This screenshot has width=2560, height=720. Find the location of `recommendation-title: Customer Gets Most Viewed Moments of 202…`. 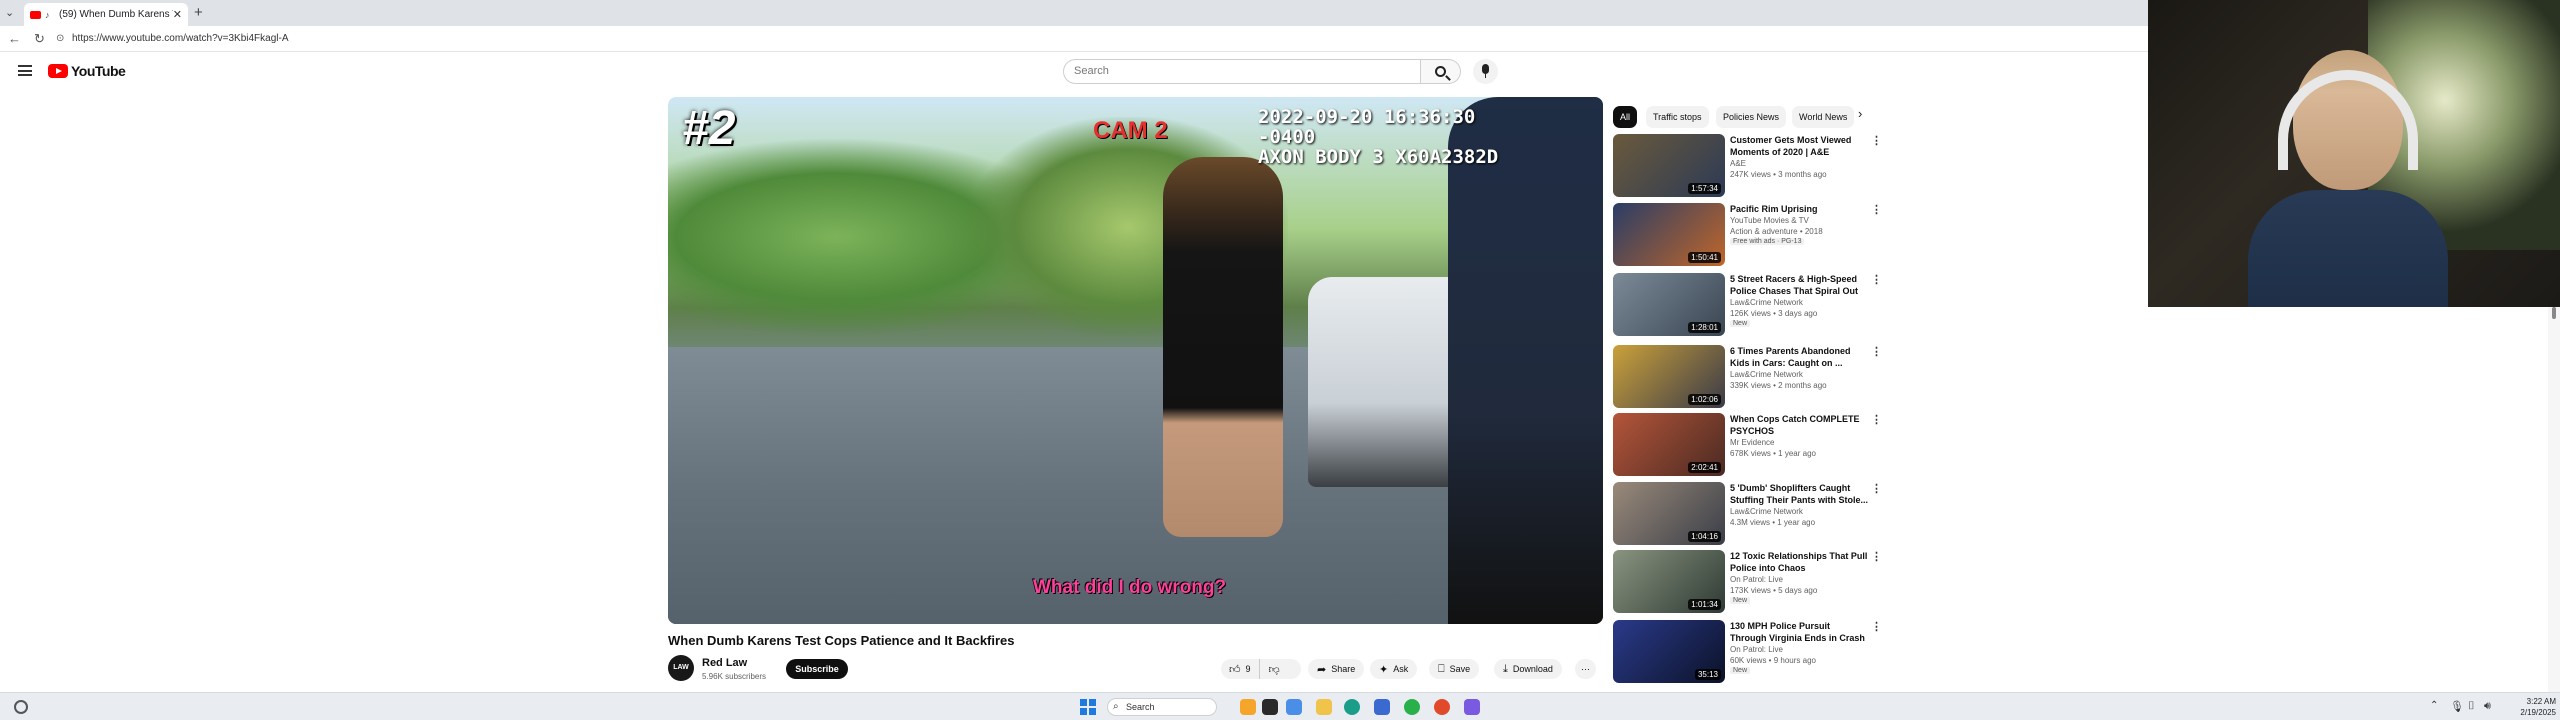

recommendation-title: Customer Gets Most Viewed Moments of 202… is located at coordinates (1799, 146).